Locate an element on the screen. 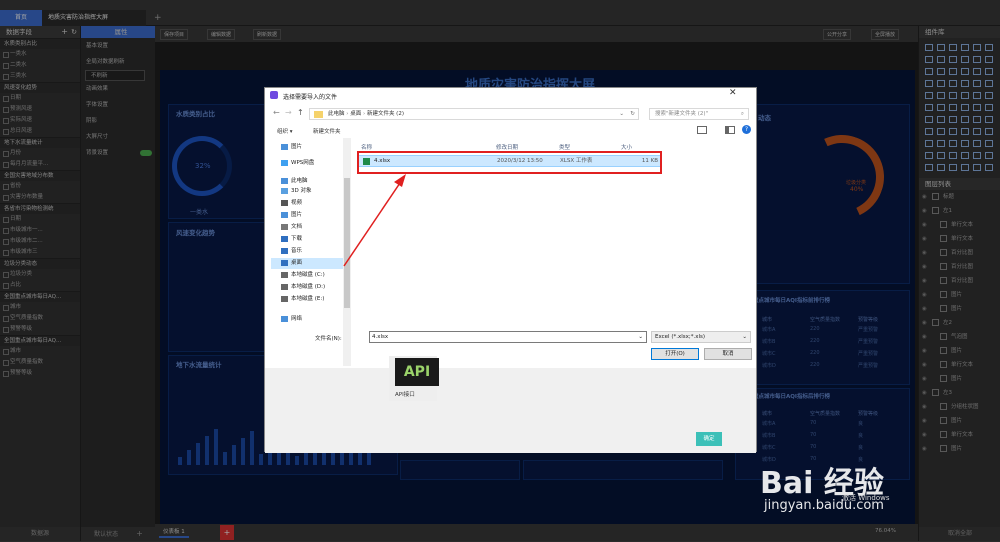 The image size is (1000, 542). nav-item-label: 3D 对象 is located at coordinates (301, 191).